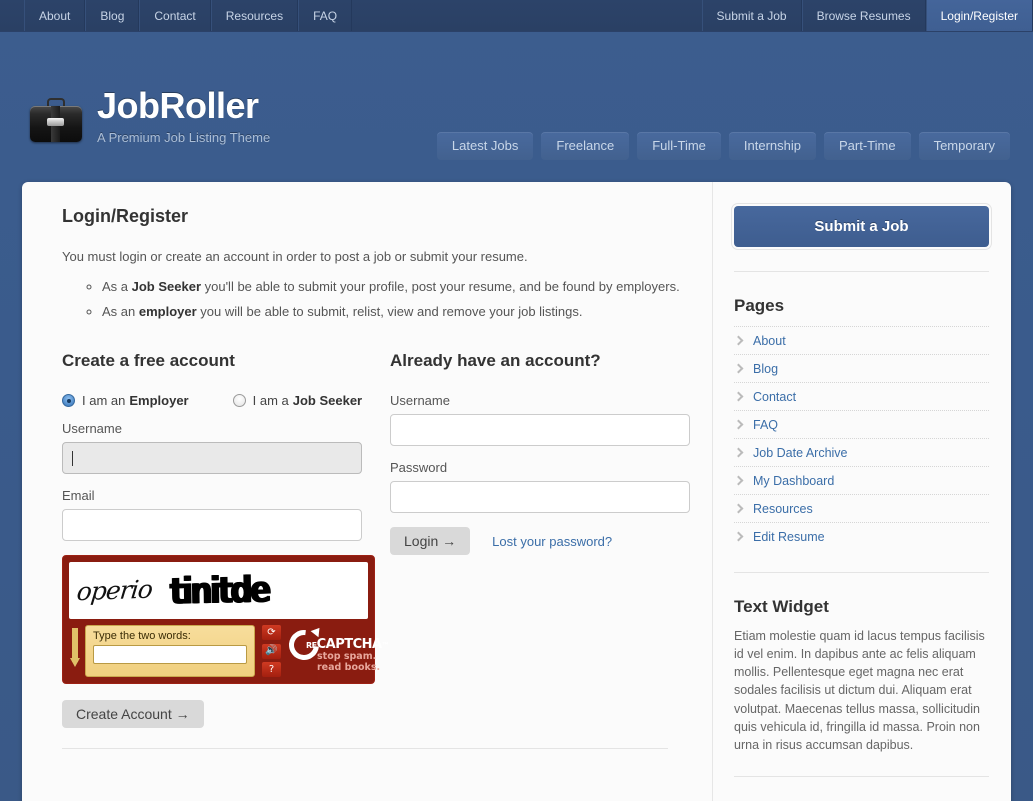  Describe the element at coordinates (867, 146) in the screenshot. I see `jobtype-part-time: Part-Time` at that location.